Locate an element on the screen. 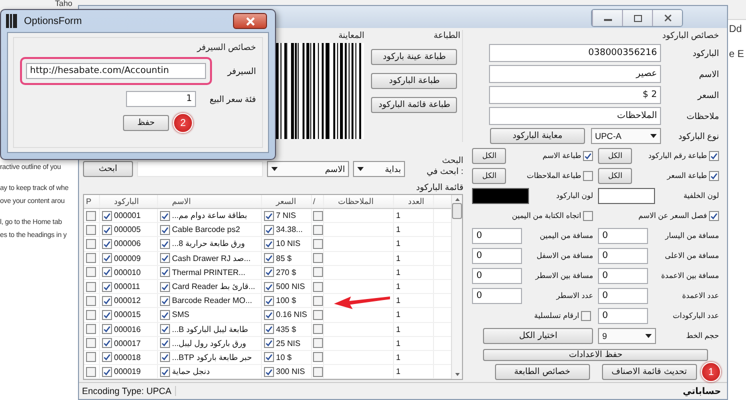 This screenshot has width=746, height=400. column-header: السعر is located at coordinates (287, 201).